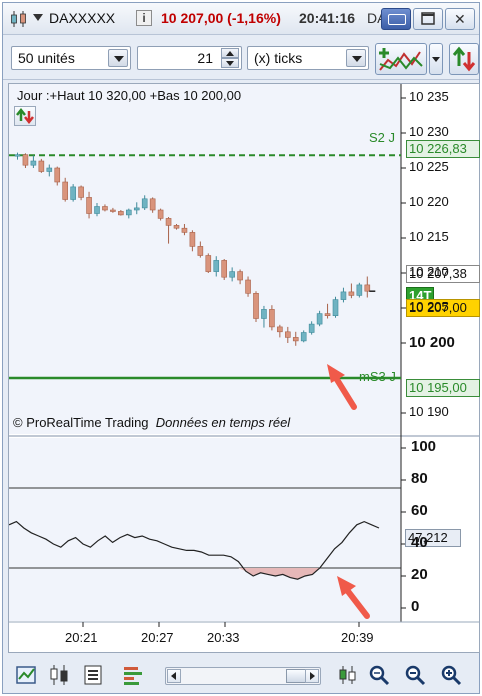 Image resolution: width=482 pixels, height=696 pixels. What do you see at coordinates (296, 676) in the screenshot?
I see `scrollbar-thumb` at bounding box center [296, 676].